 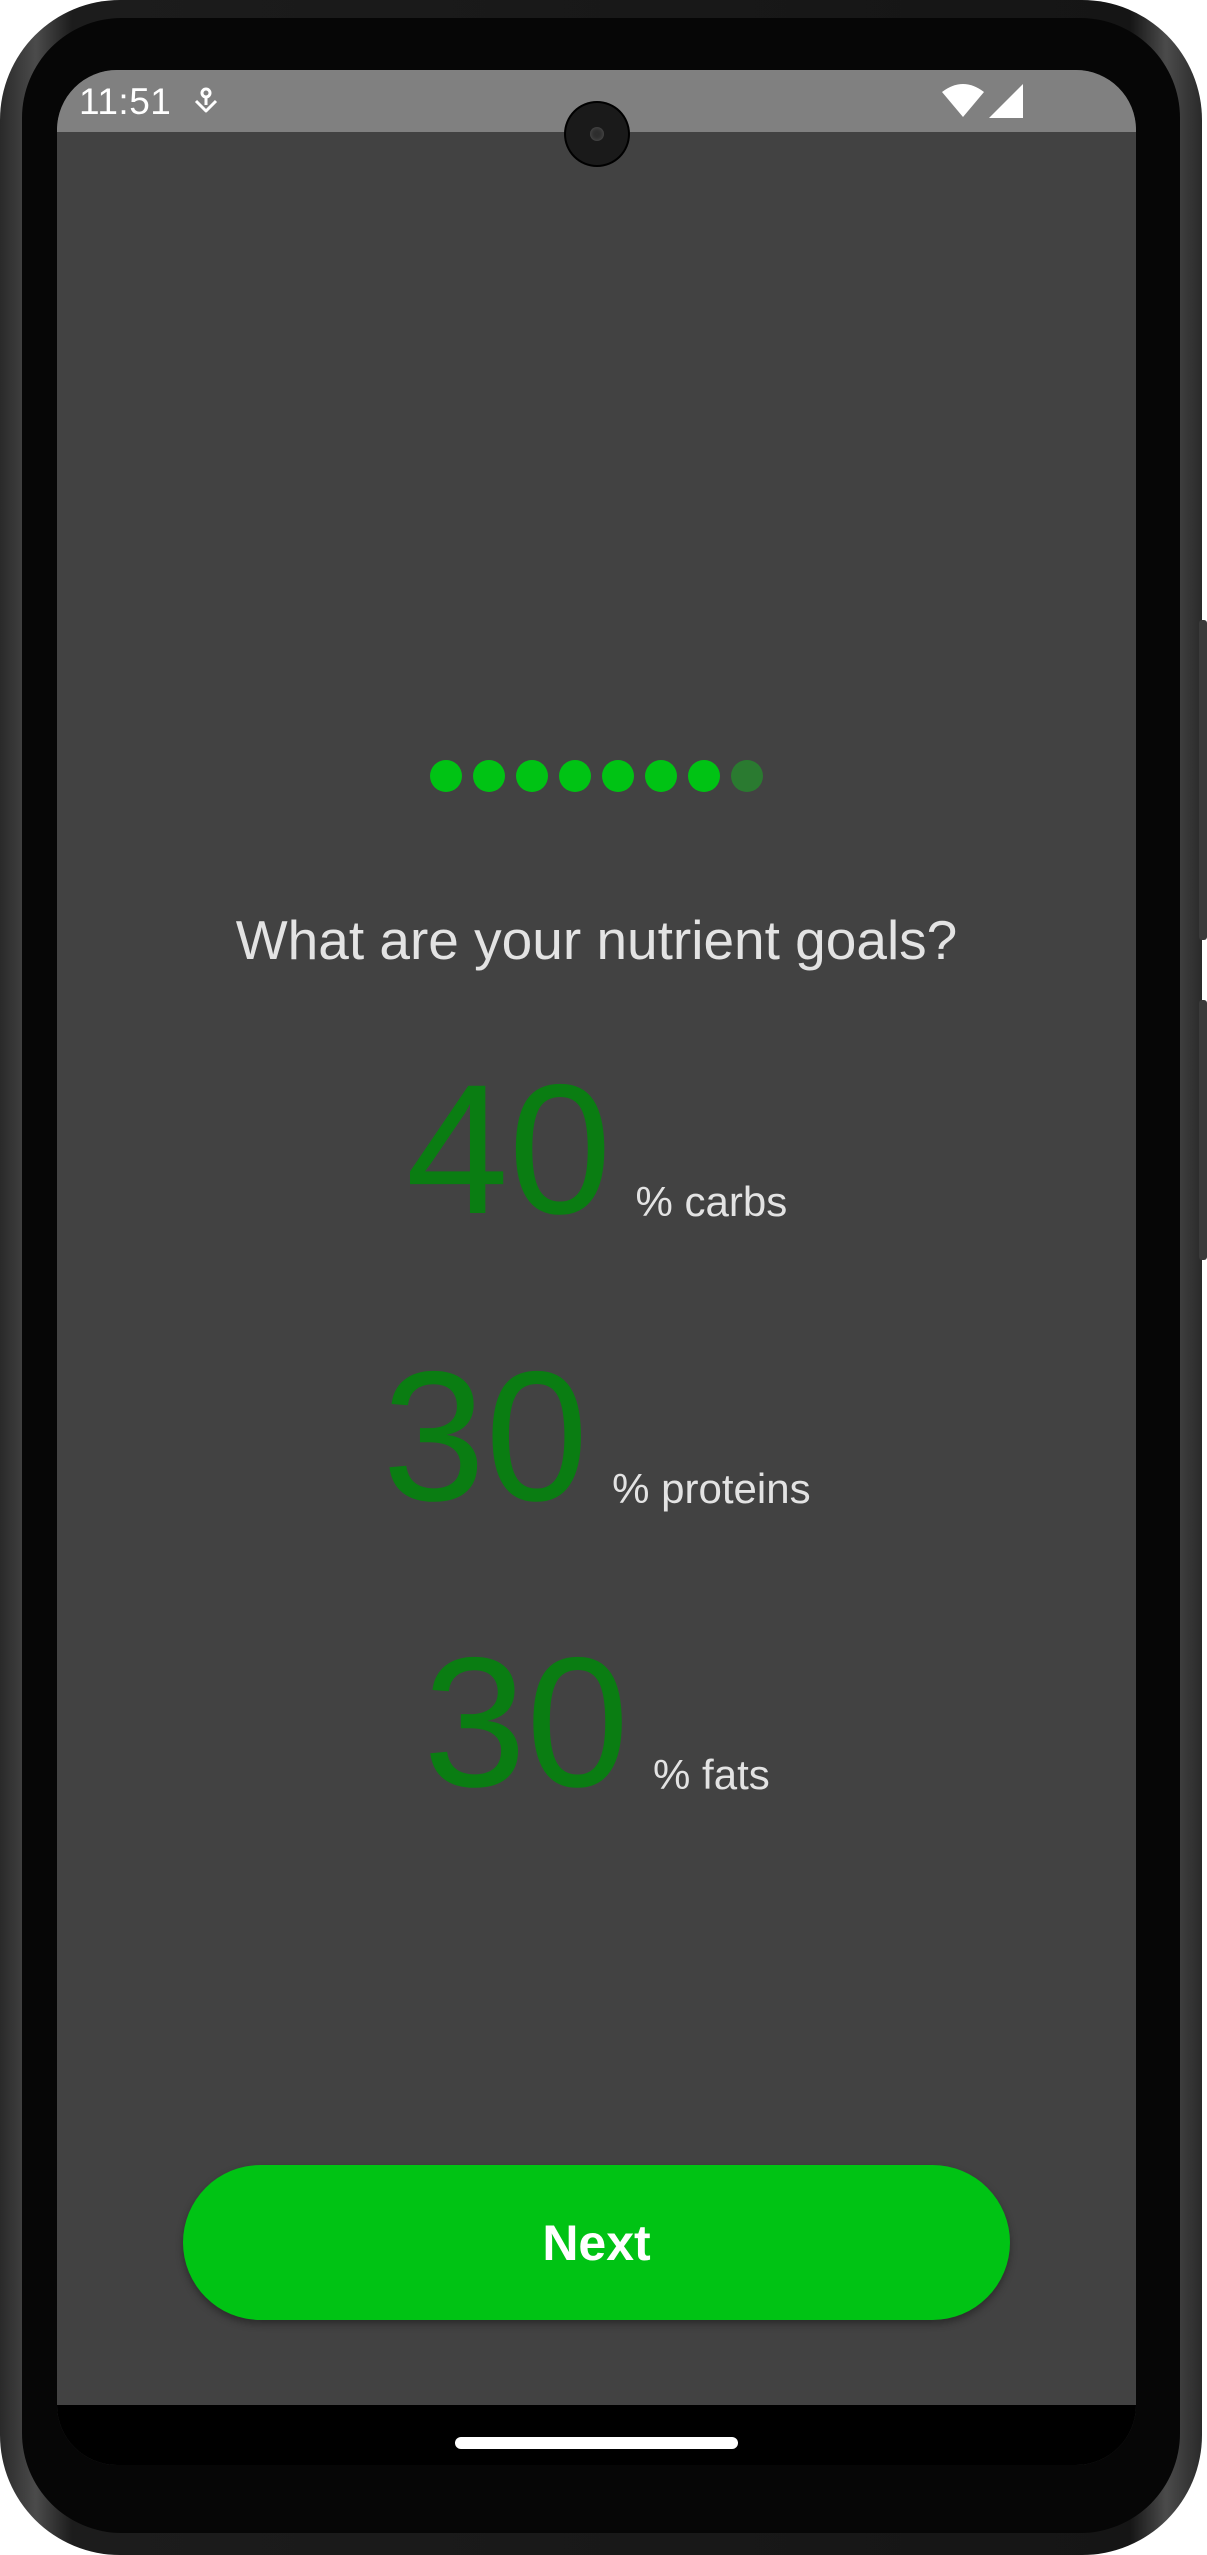 What do you see at coordinates (596, 940) in the screenshot?
I see `question-title: What are your nutrient goals?` at bounding box center [596, 940].